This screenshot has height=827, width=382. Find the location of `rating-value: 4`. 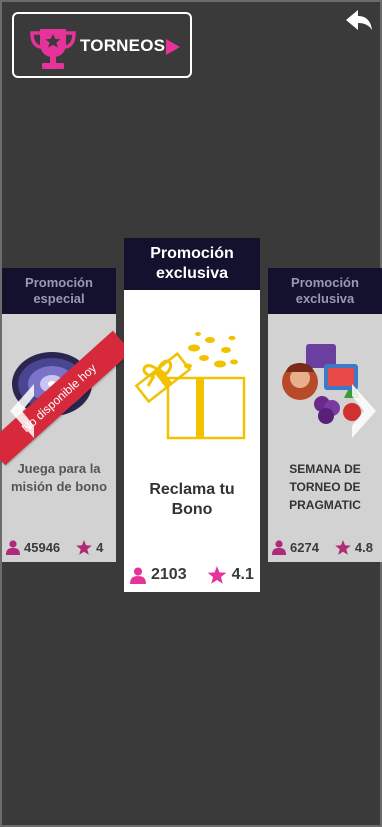

rating-value: 4 is located at coordinates (100, 547).